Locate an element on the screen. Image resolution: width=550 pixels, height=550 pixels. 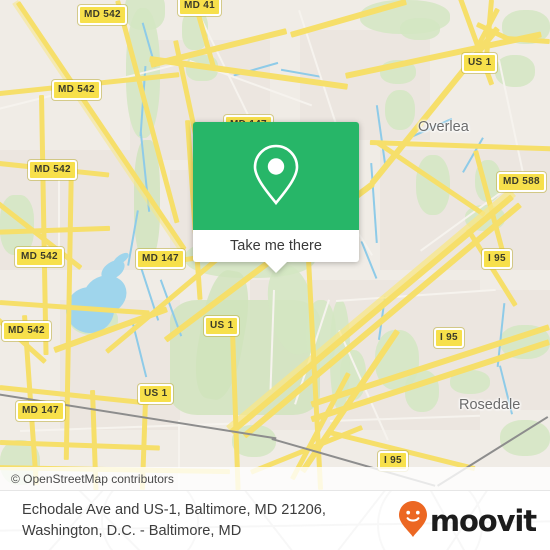
take-me-there-button: Take me there is located at coordinates (276, 246).